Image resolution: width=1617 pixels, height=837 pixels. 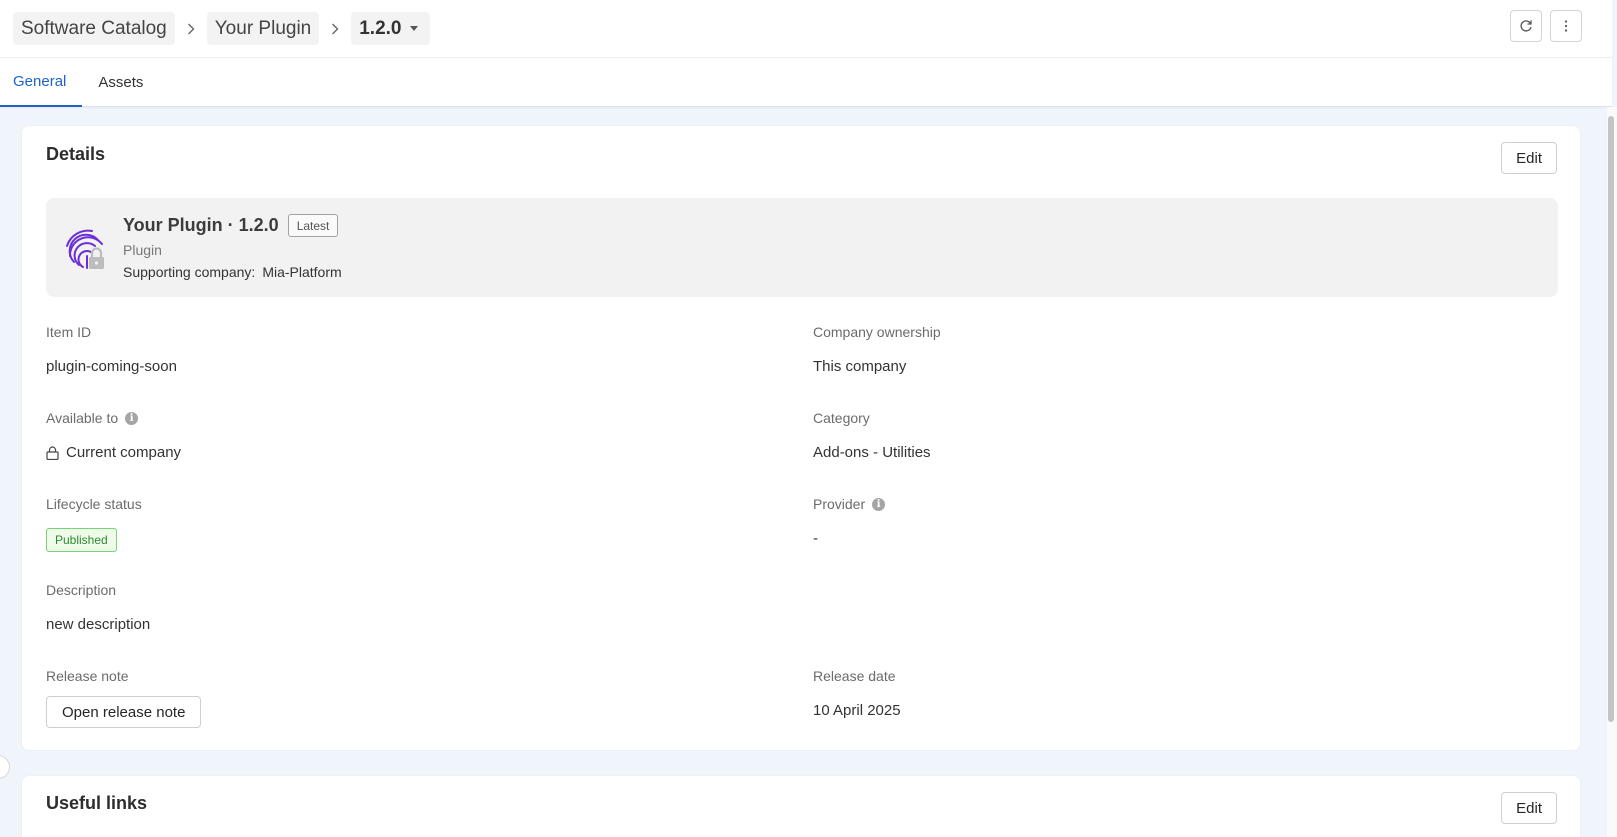 I want to click on release-date-value: 10 April 2025, so click(x=857, y=710).